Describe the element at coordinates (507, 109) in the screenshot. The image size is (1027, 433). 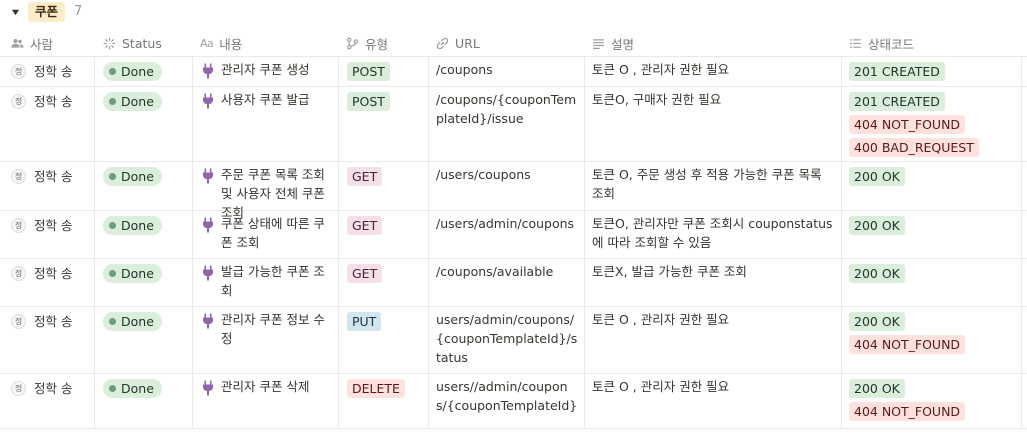
I see `url-text: /coupons/{couponTemplateId}/issue` at that location.